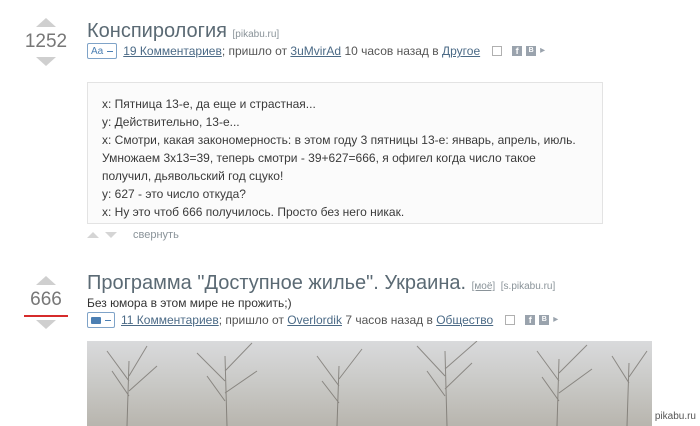 Image resolution: width=700 pixels, height=426 pixels. I want to click on post1-time-text: 10 часов назад в, so click(391, 51).